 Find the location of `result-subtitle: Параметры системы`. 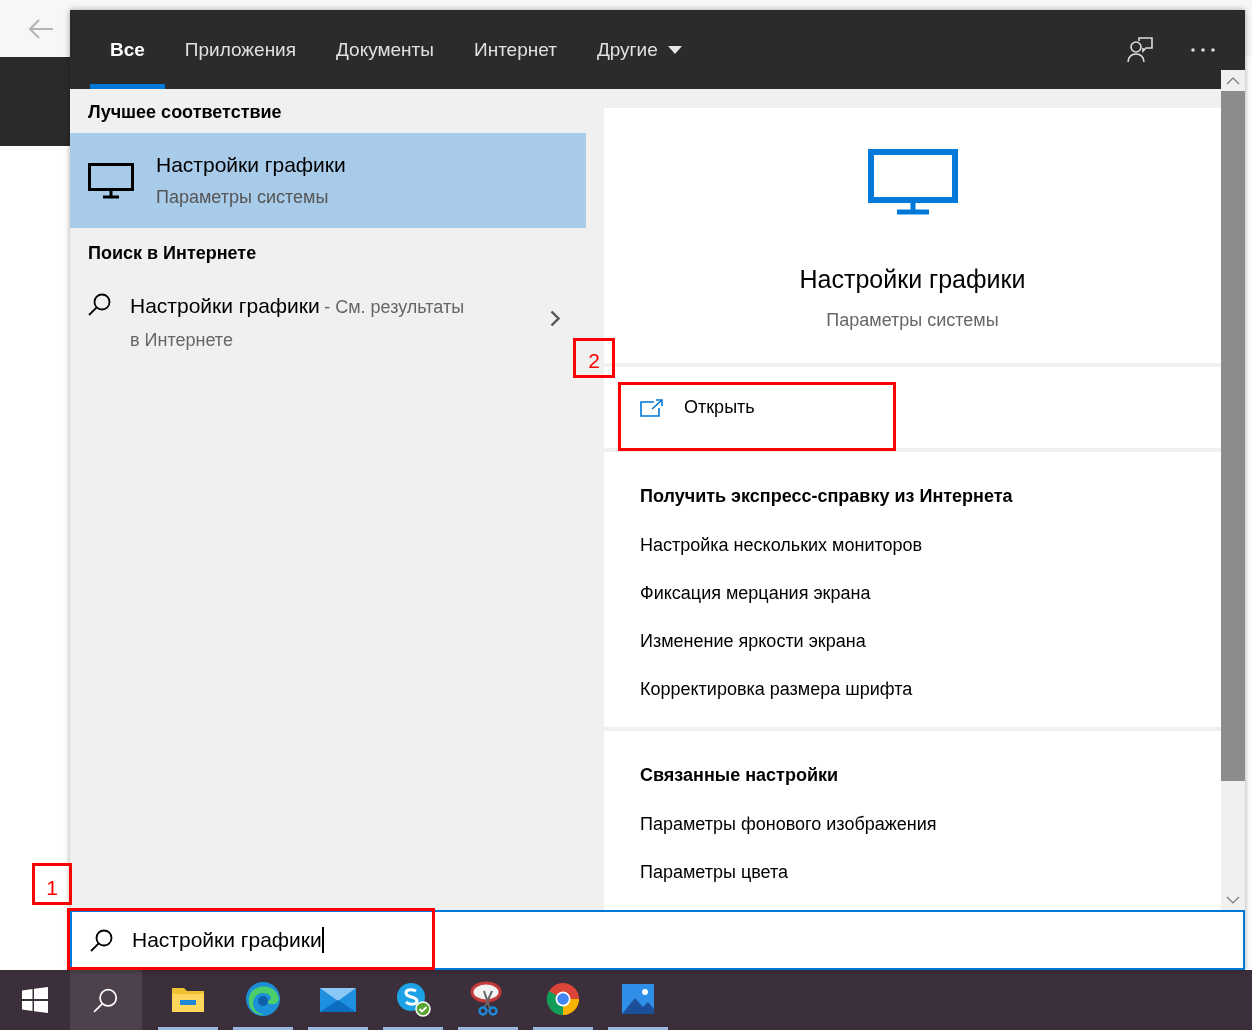

result-subtitle: Параметры системы is located at coordinates (243, 197).